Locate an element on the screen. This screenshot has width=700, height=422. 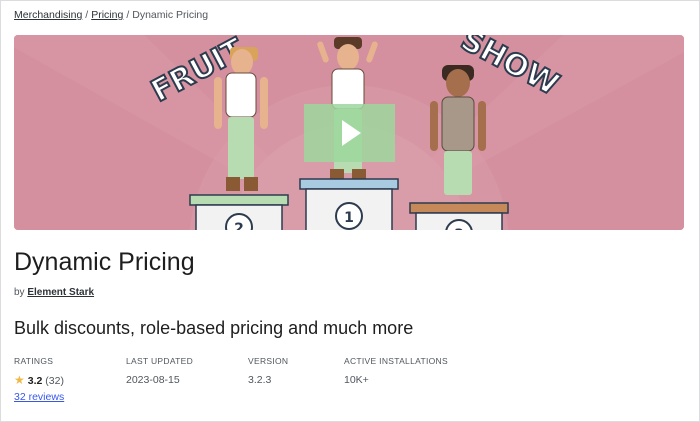
breadcrumb: Merchandising / Pricing / Dynamic Pricing is located at coordinates (111, 15).